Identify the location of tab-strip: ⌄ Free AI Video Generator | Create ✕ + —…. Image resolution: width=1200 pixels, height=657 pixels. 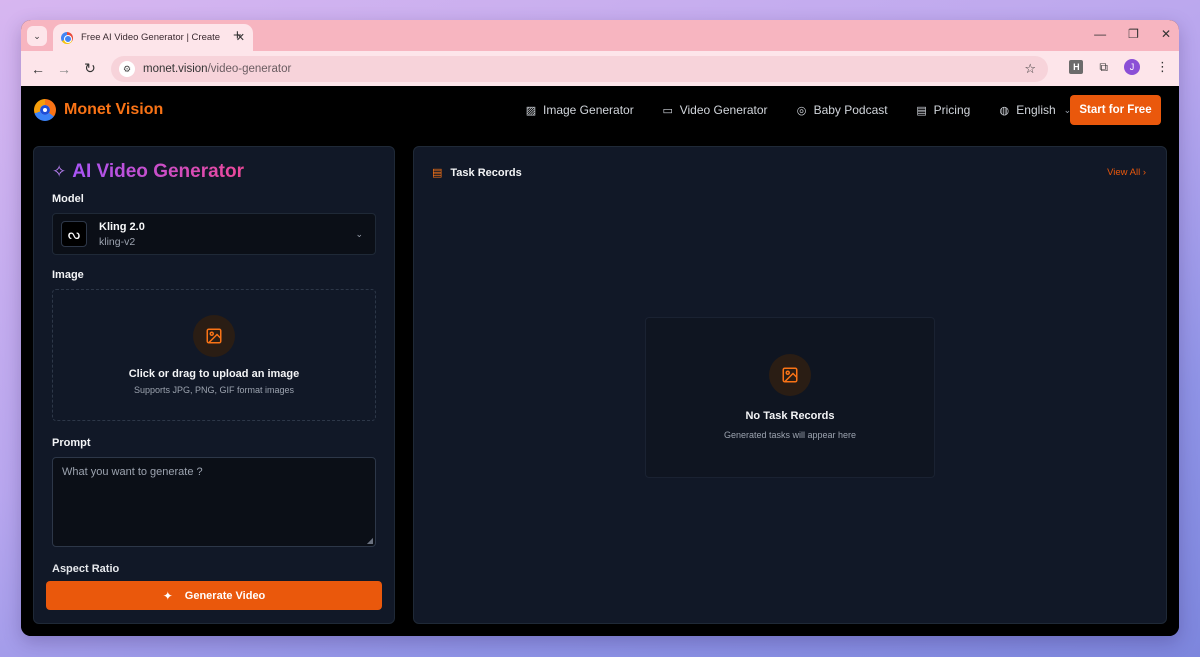
(600, 35).